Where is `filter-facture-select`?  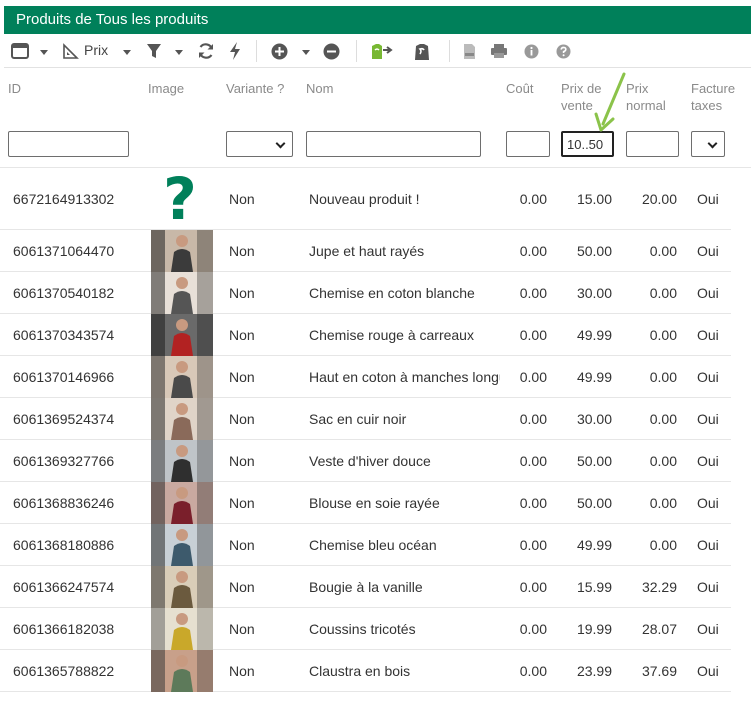 filter-facture-select is located at coordinates (708, 144).